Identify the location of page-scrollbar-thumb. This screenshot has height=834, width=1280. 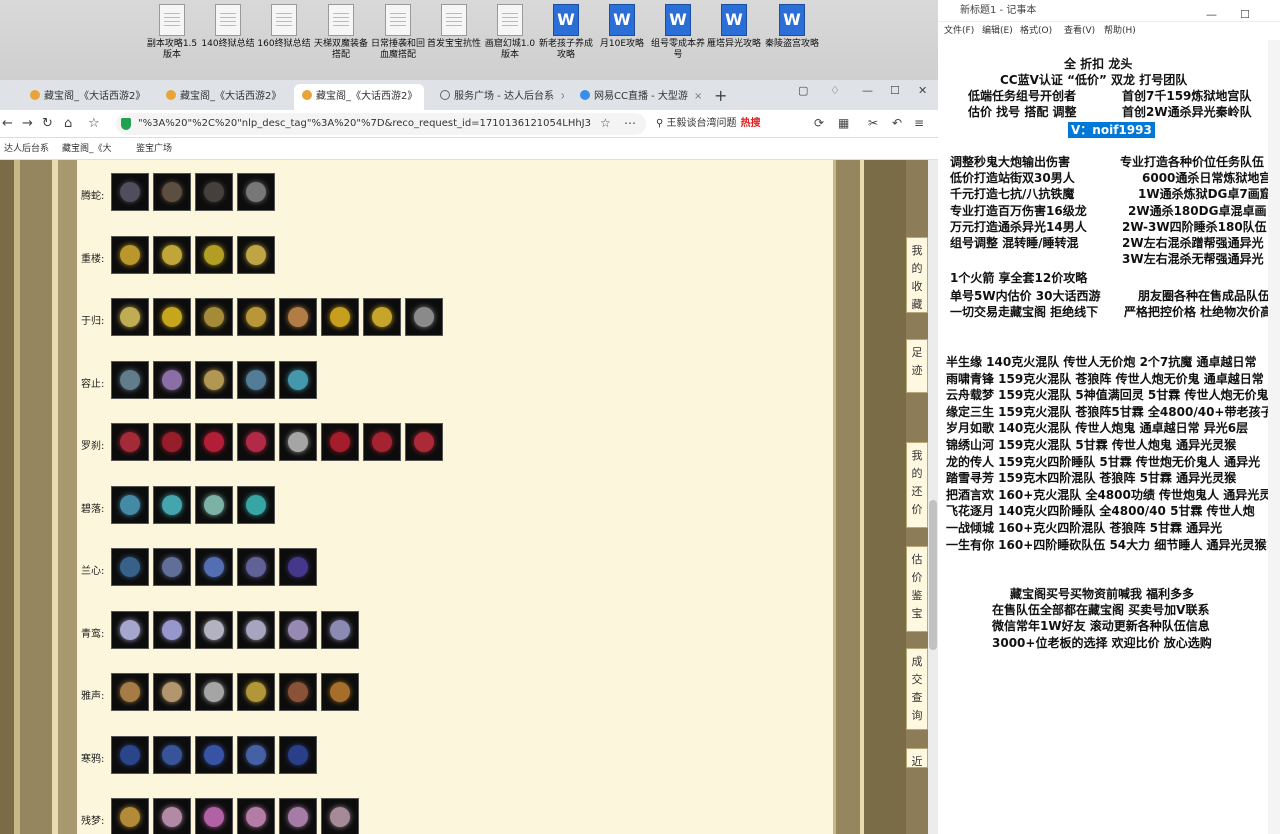
(933, 575).